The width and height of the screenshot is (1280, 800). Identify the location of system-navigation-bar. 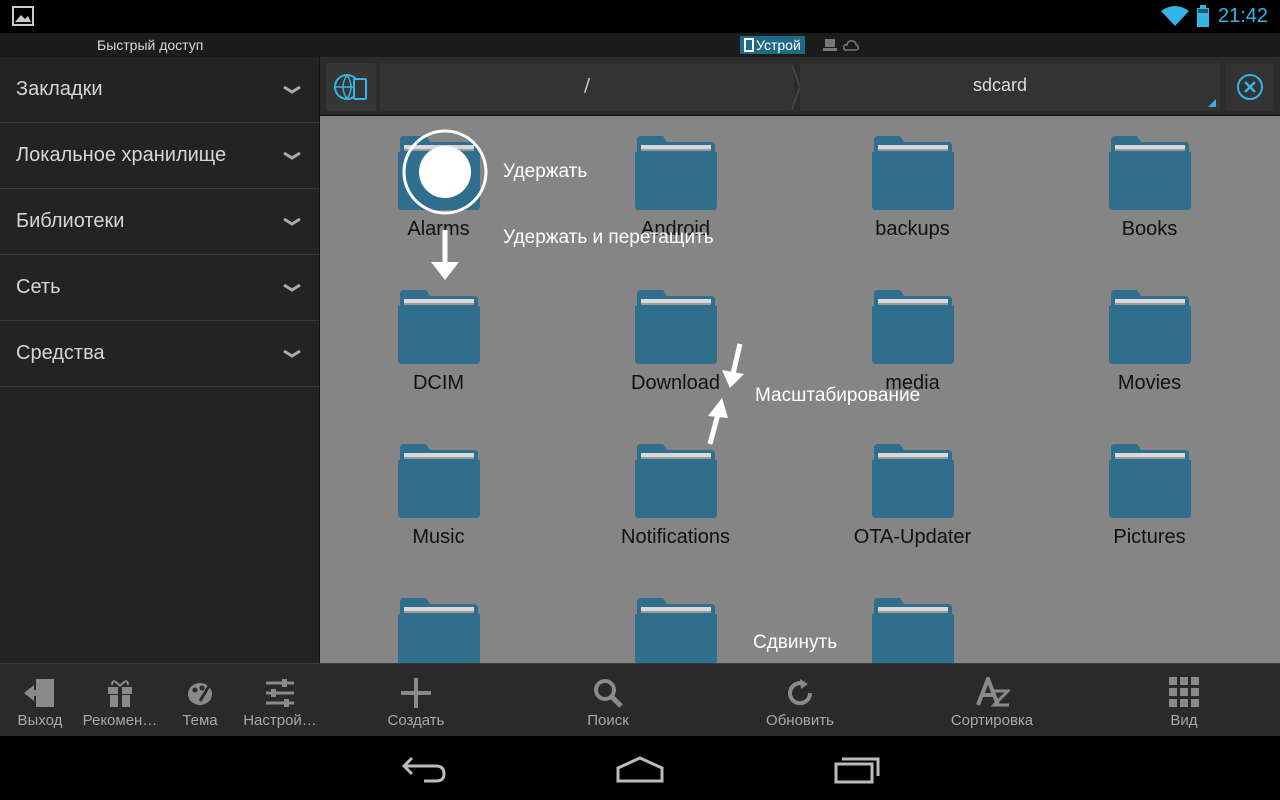
(640, 768).